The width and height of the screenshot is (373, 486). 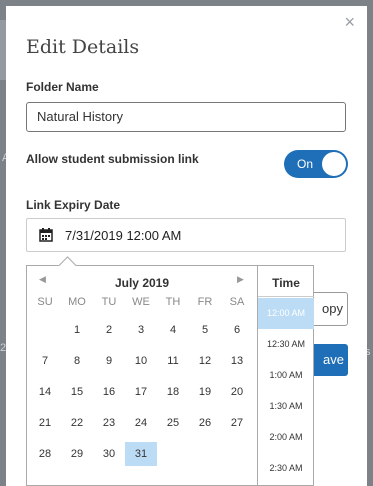 I want to click on calendar-day: 11, so click(x=173, y=361).